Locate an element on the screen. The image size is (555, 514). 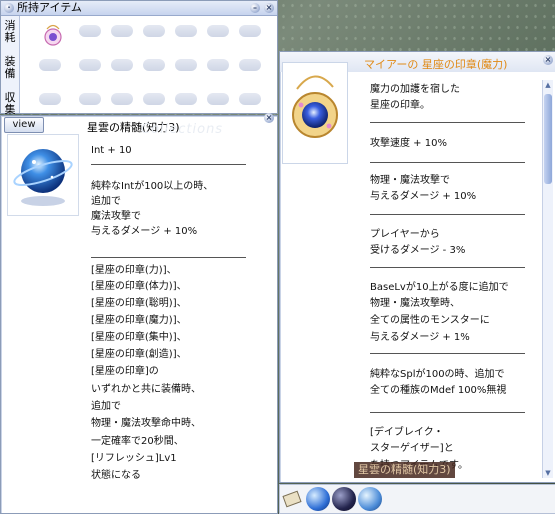
item-illustration is located at coordinates (43, 175).